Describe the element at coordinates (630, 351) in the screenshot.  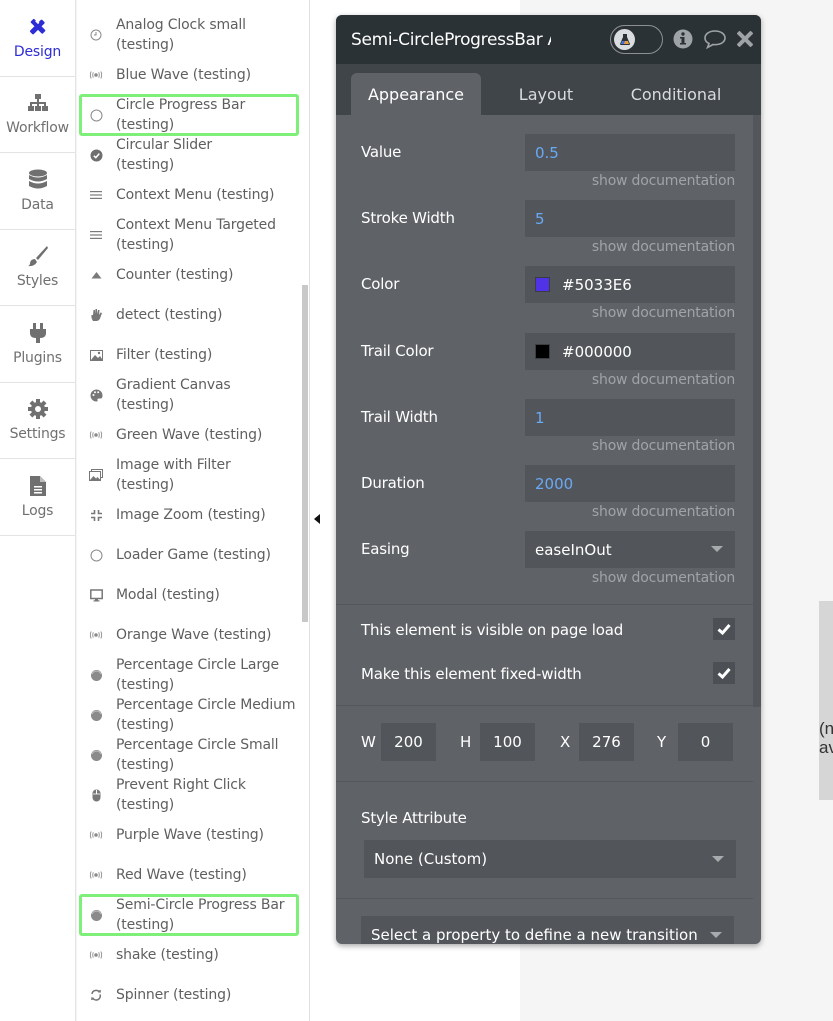
I see `trail-color-picker: #000000` at that location.